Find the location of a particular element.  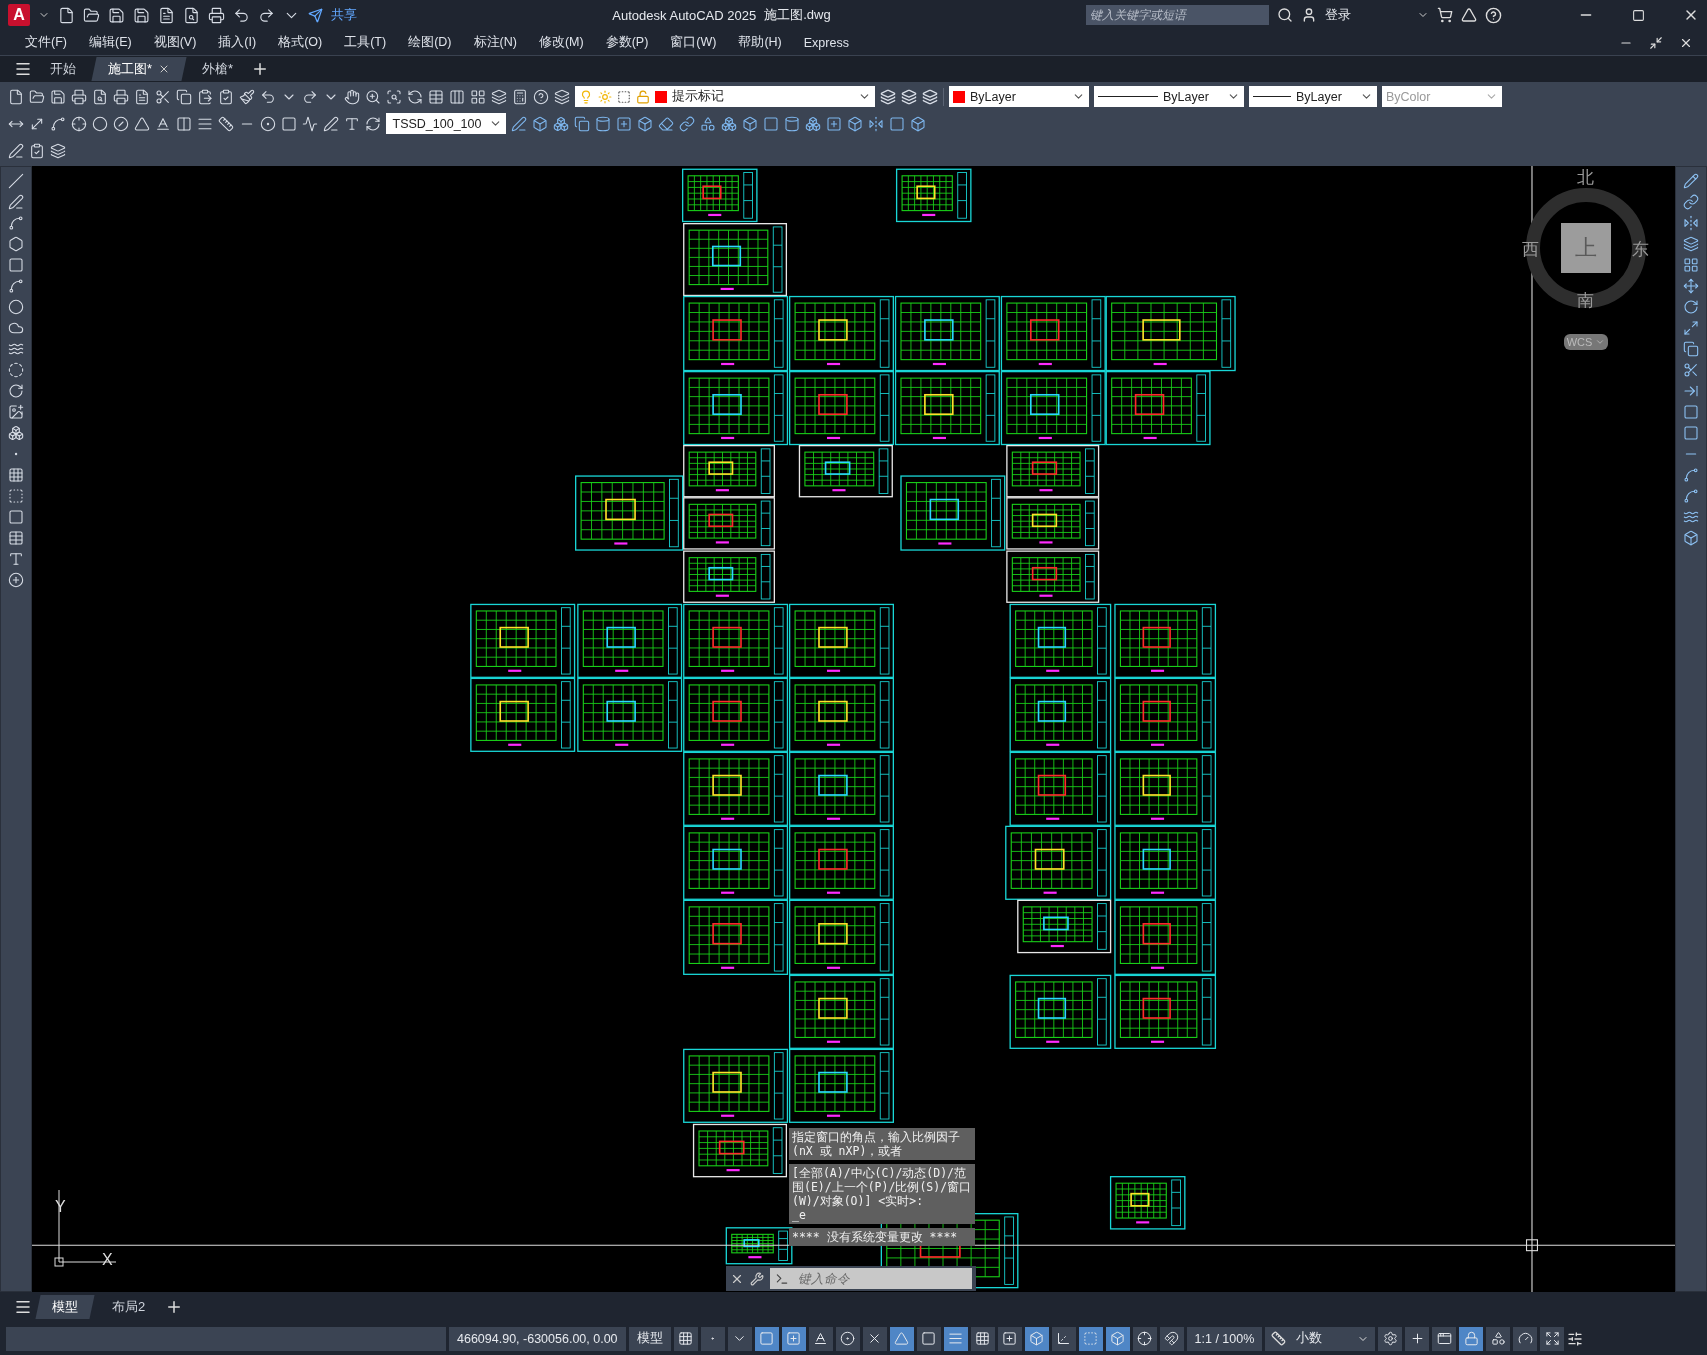

command-input: 键入命令 is located at coordinates (883, 1278).